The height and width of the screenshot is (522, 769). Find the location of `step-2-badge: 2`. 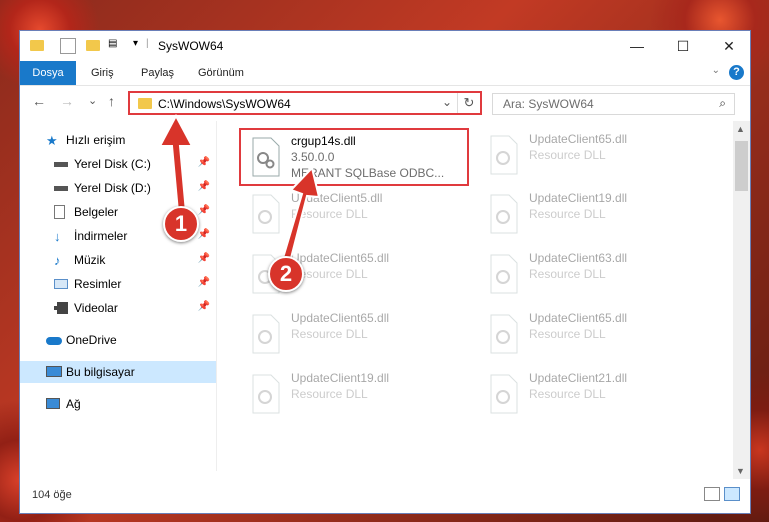

step-2-badge: 2 is located at coordinates (286, 274).